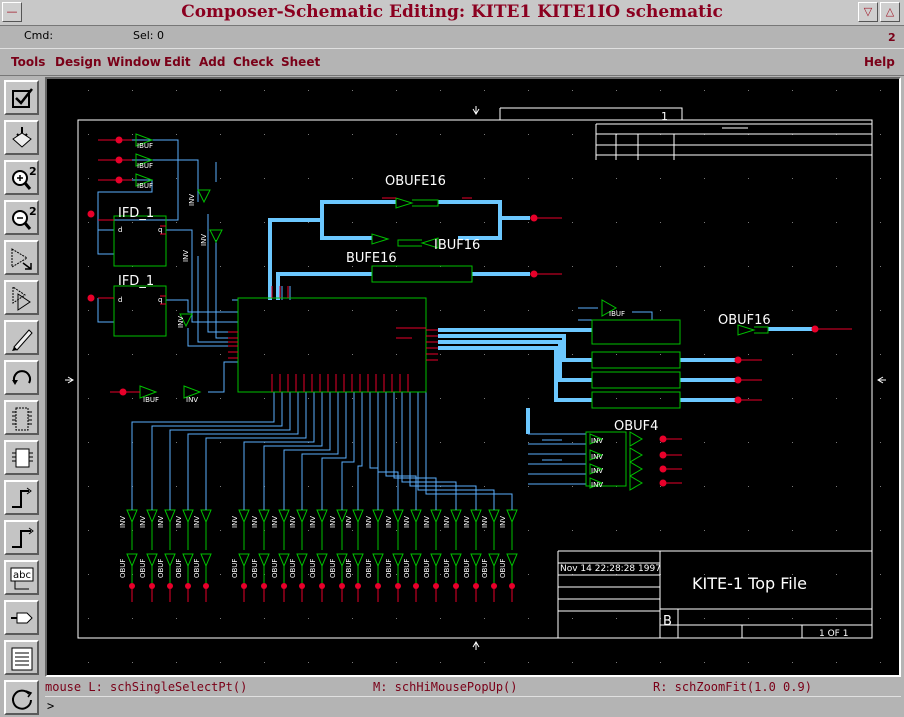 The height and width of the screenshot is (717, 904). What do you see at coordinates (597, 485) in the screenshot?
I see `label-inv-obuf4-4: INV` at bounding box center [597, 485].